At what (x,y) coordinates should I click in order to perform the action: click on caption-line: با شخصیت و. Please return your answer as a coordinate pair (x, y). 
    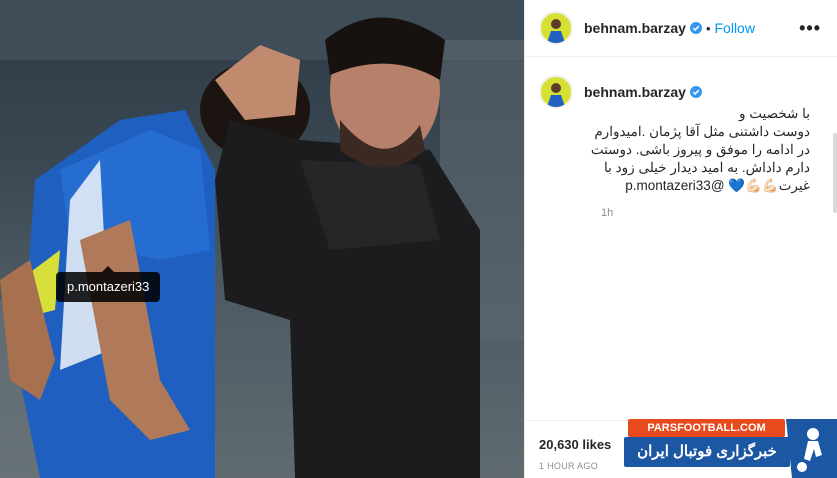
    Looking at the image, I should click on (774, 113).